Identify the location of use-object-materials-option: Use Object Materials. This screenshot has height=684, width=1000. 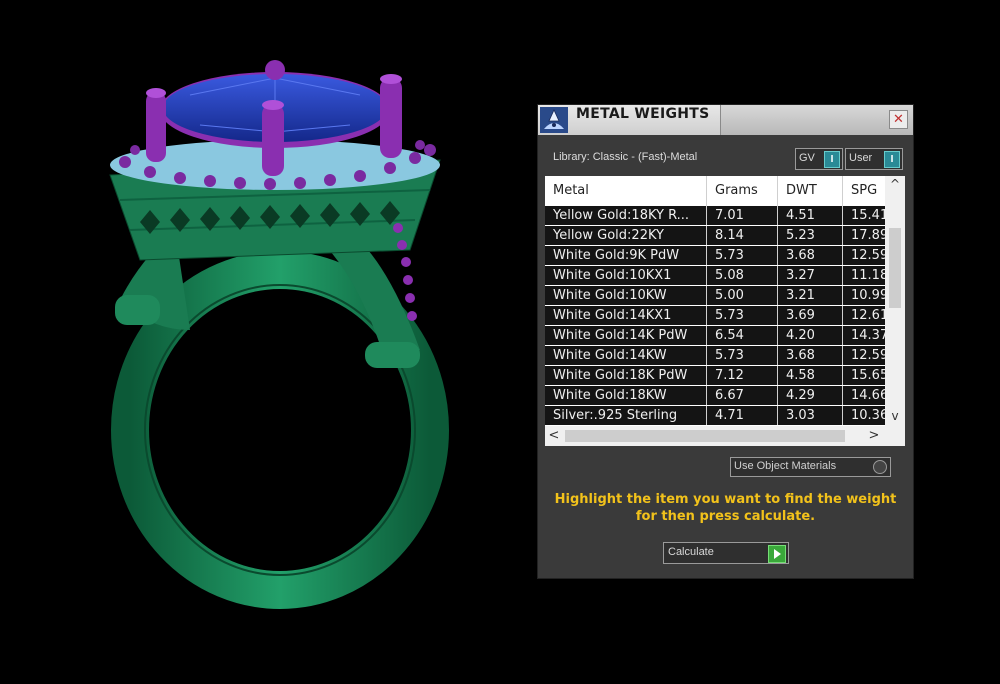
(810, 467).